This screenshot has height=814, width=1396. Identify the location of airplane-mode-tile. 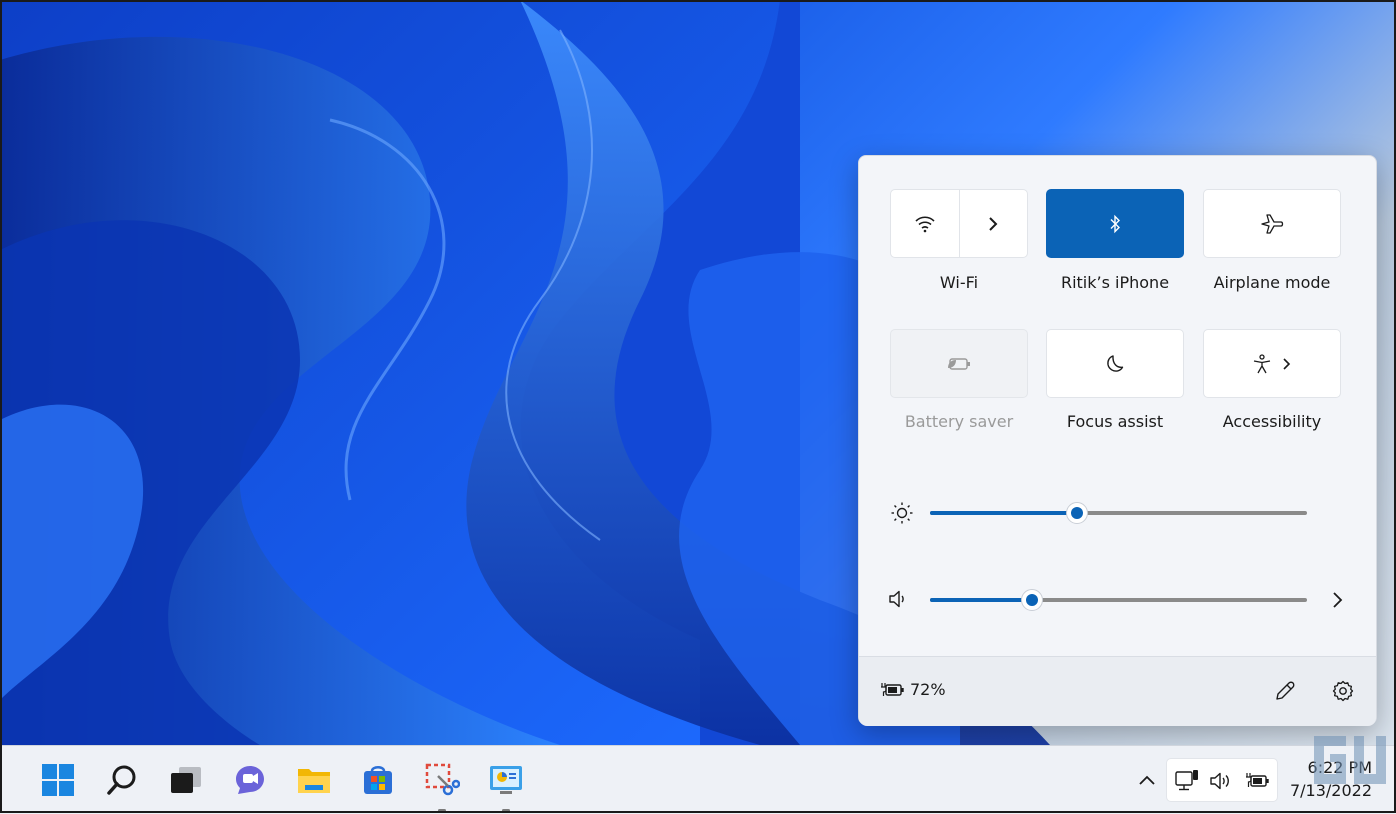
(1272, 223).